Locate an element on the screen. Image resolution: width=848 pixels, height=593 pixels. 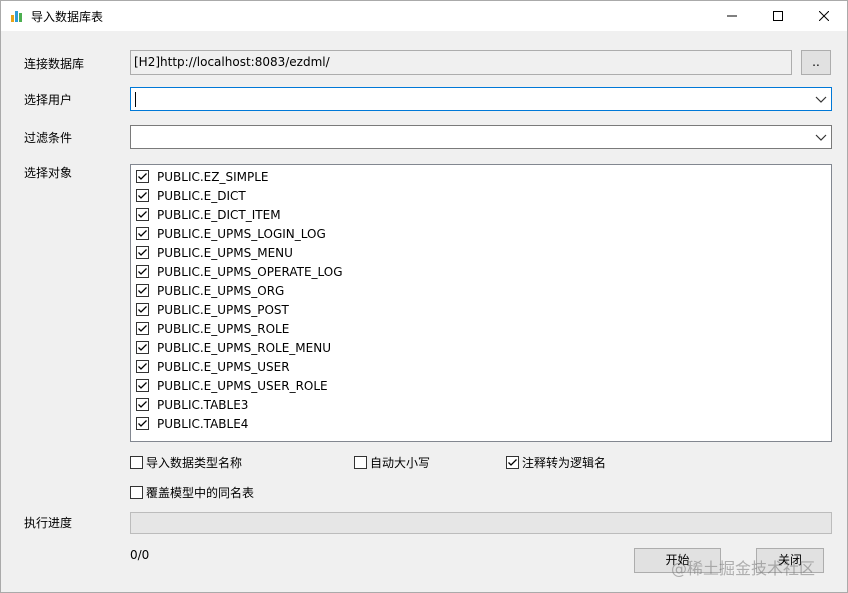
object-name: PUBLIC.TABLE3 is located at coordinates (203, 404).